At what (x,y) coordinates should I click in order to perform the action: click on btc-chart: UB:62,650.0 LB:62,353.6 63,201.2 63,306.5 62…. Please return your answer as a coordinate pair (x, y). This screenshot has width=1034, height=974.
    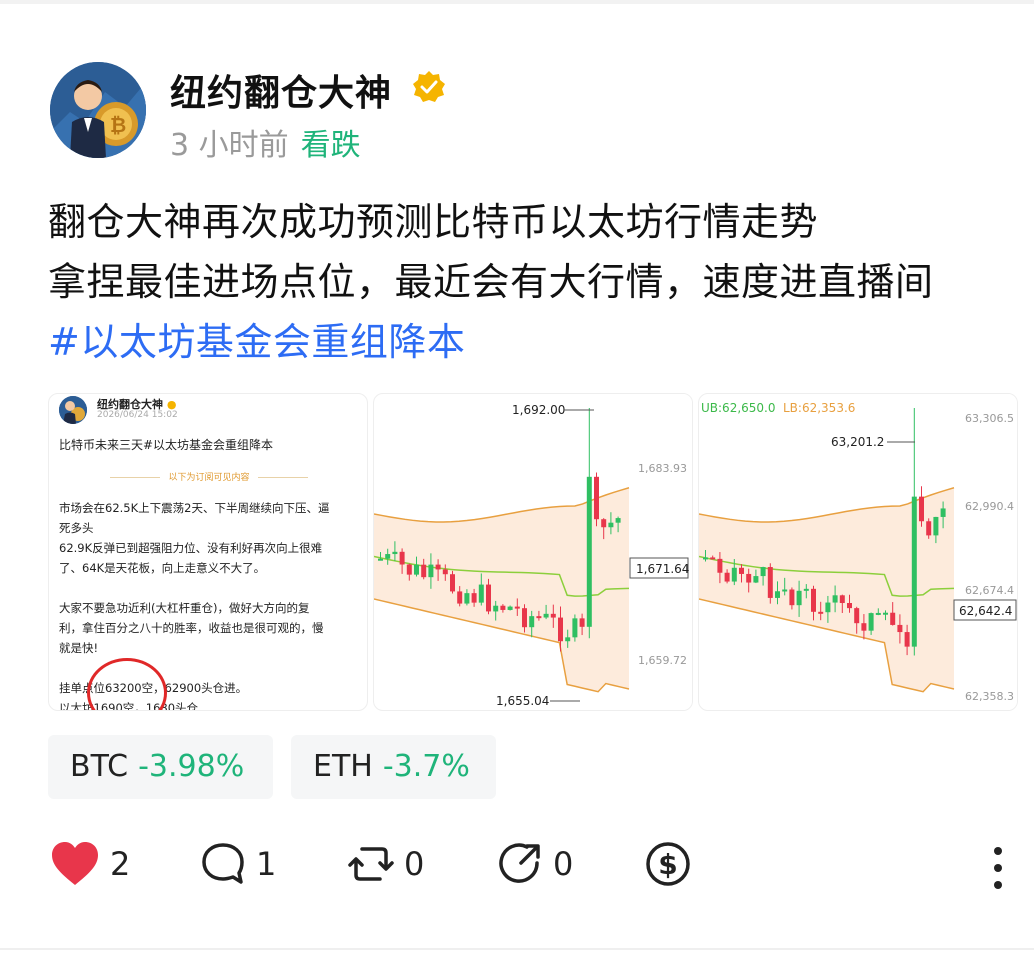
    Looking at the image, I should click on (858, 552).